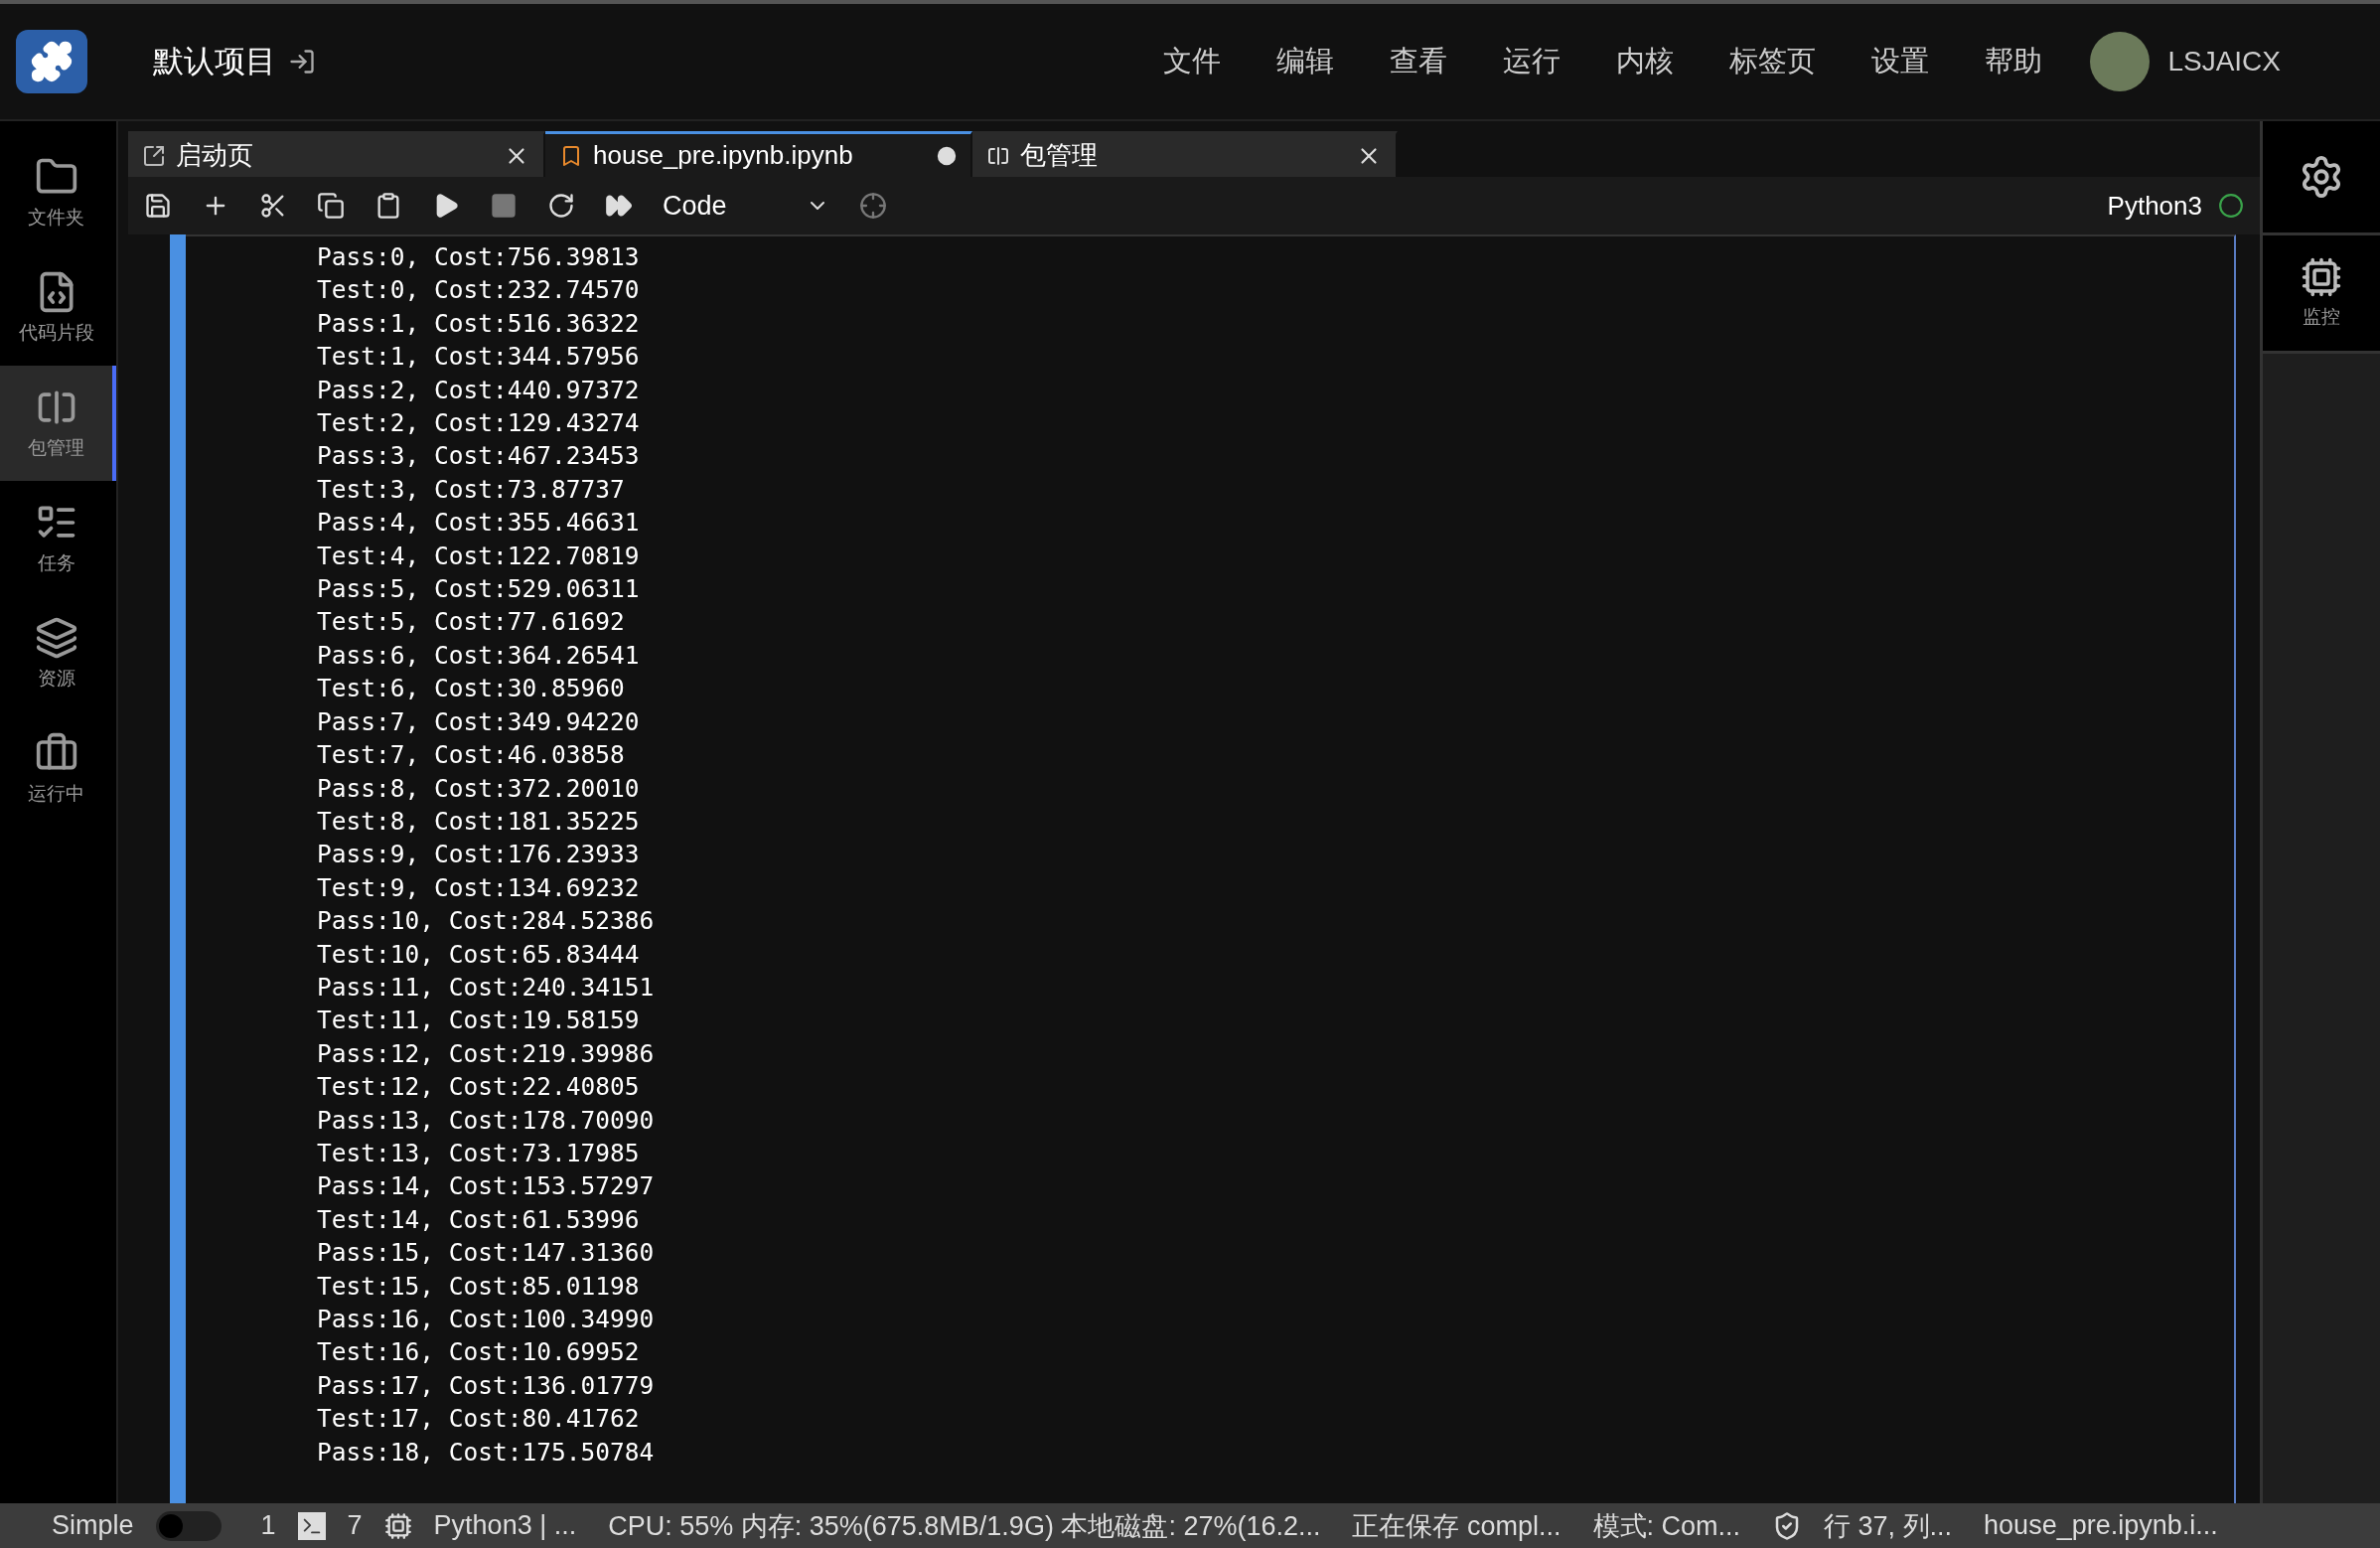 The image size is (2380, 1548). I want to click on menu-item: 设置, so click(1900, 61).